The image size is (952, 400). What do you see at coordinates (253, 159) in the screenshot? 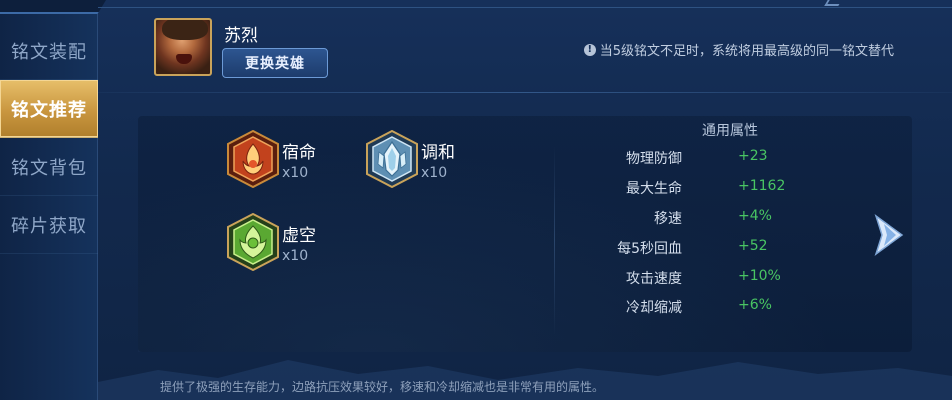
I see `red-rune-icon` at bounding box center [253, 159].